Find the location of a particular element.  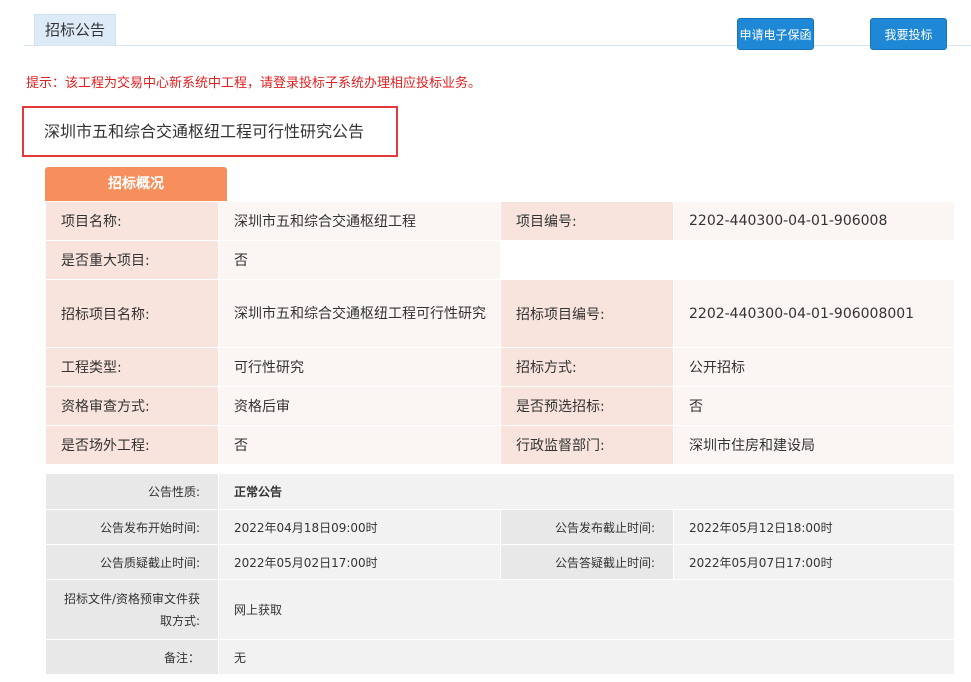

empty-cell is located at coordinates (727, 260).